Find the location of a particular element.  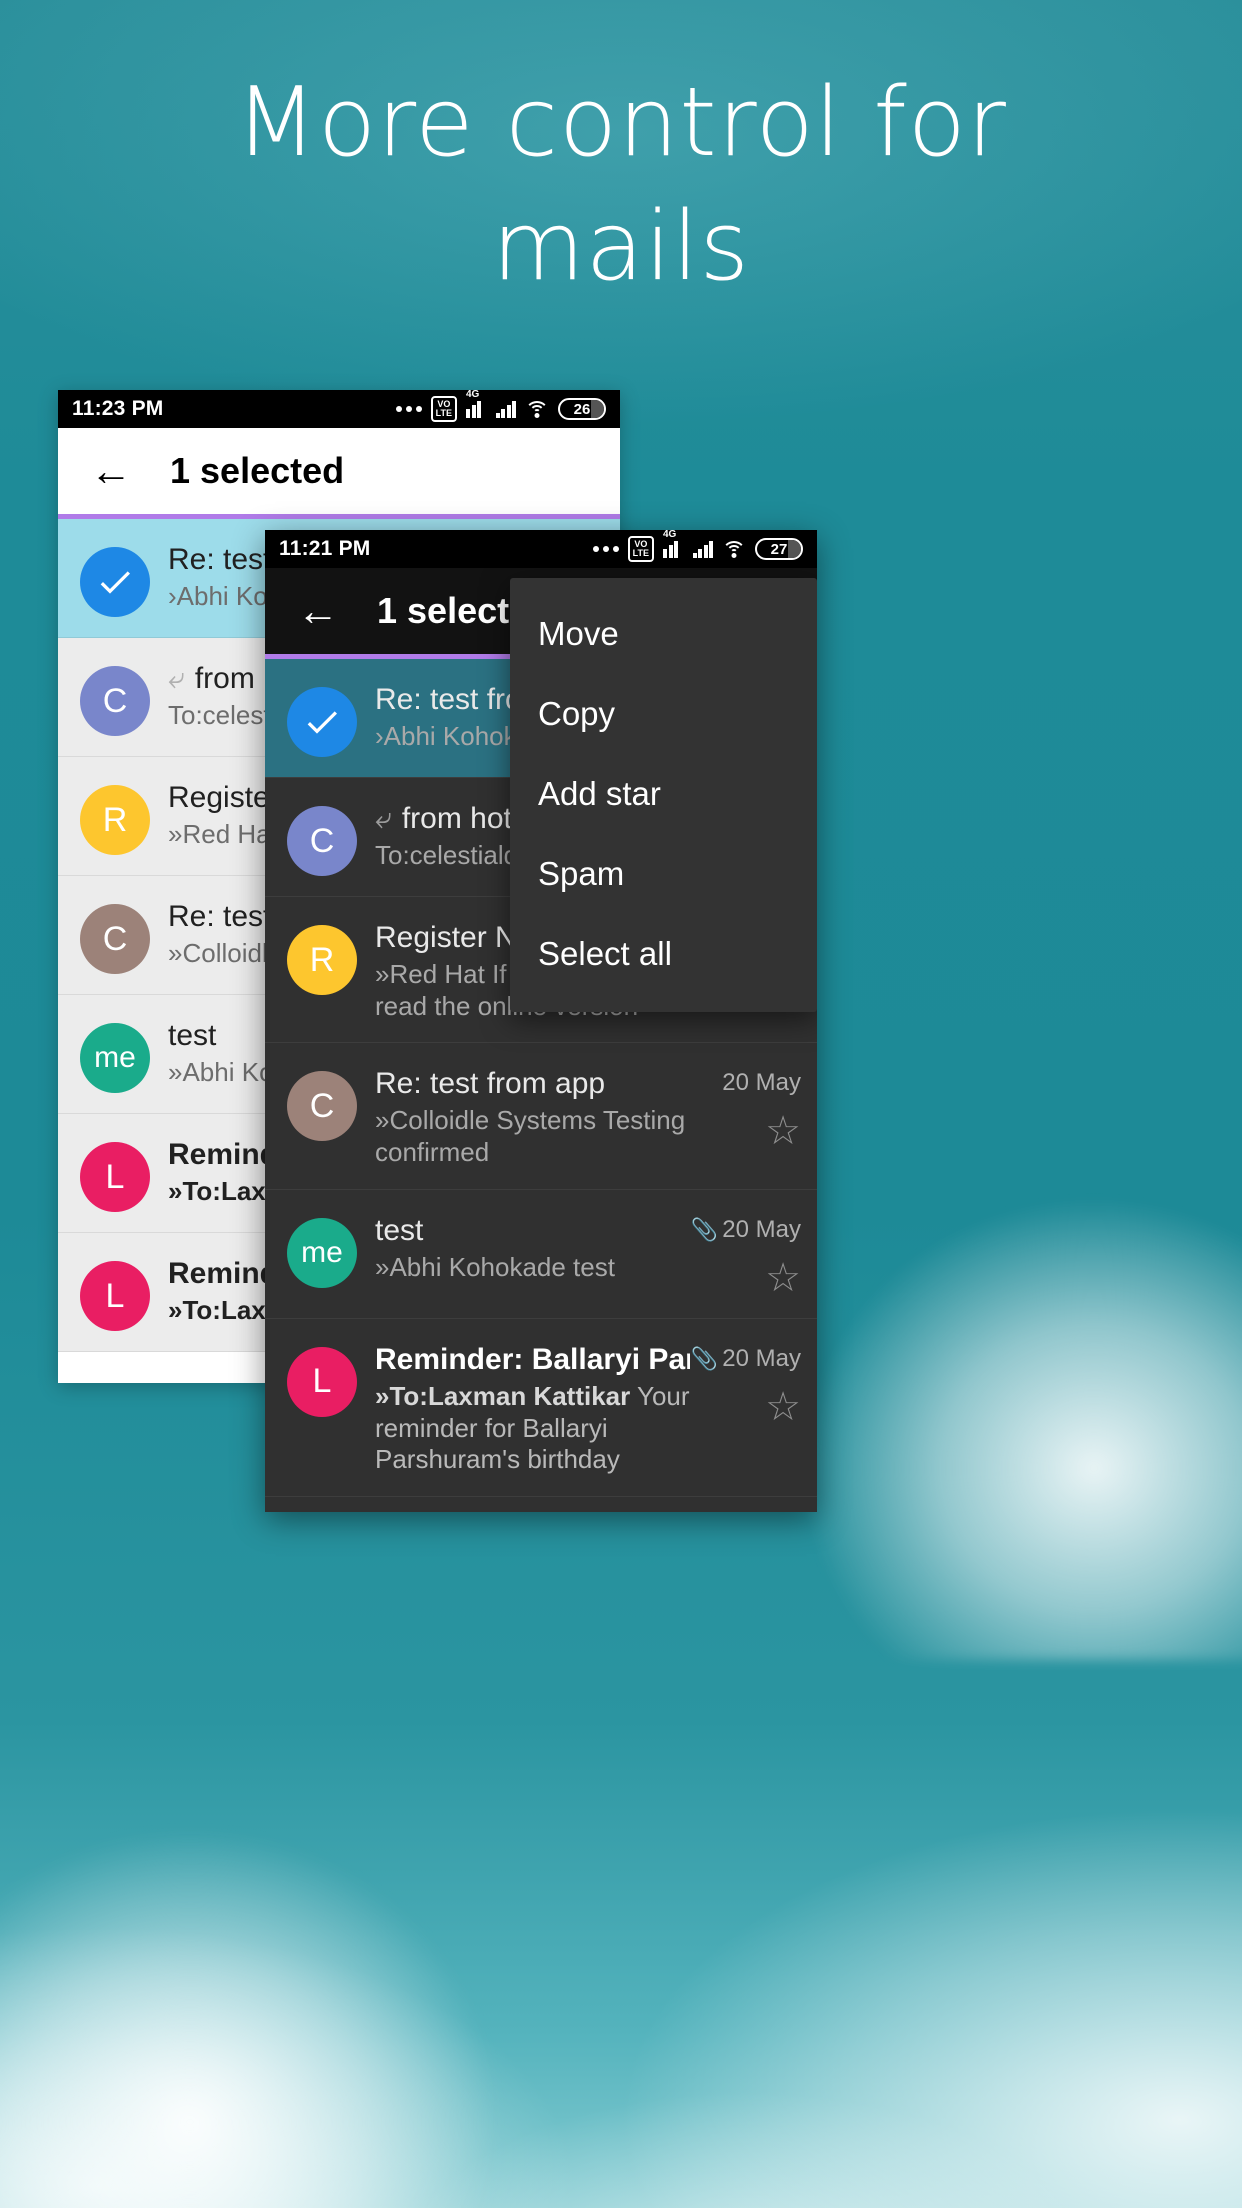

menu-item-spam: Spam is located at coordinates (663, 874).